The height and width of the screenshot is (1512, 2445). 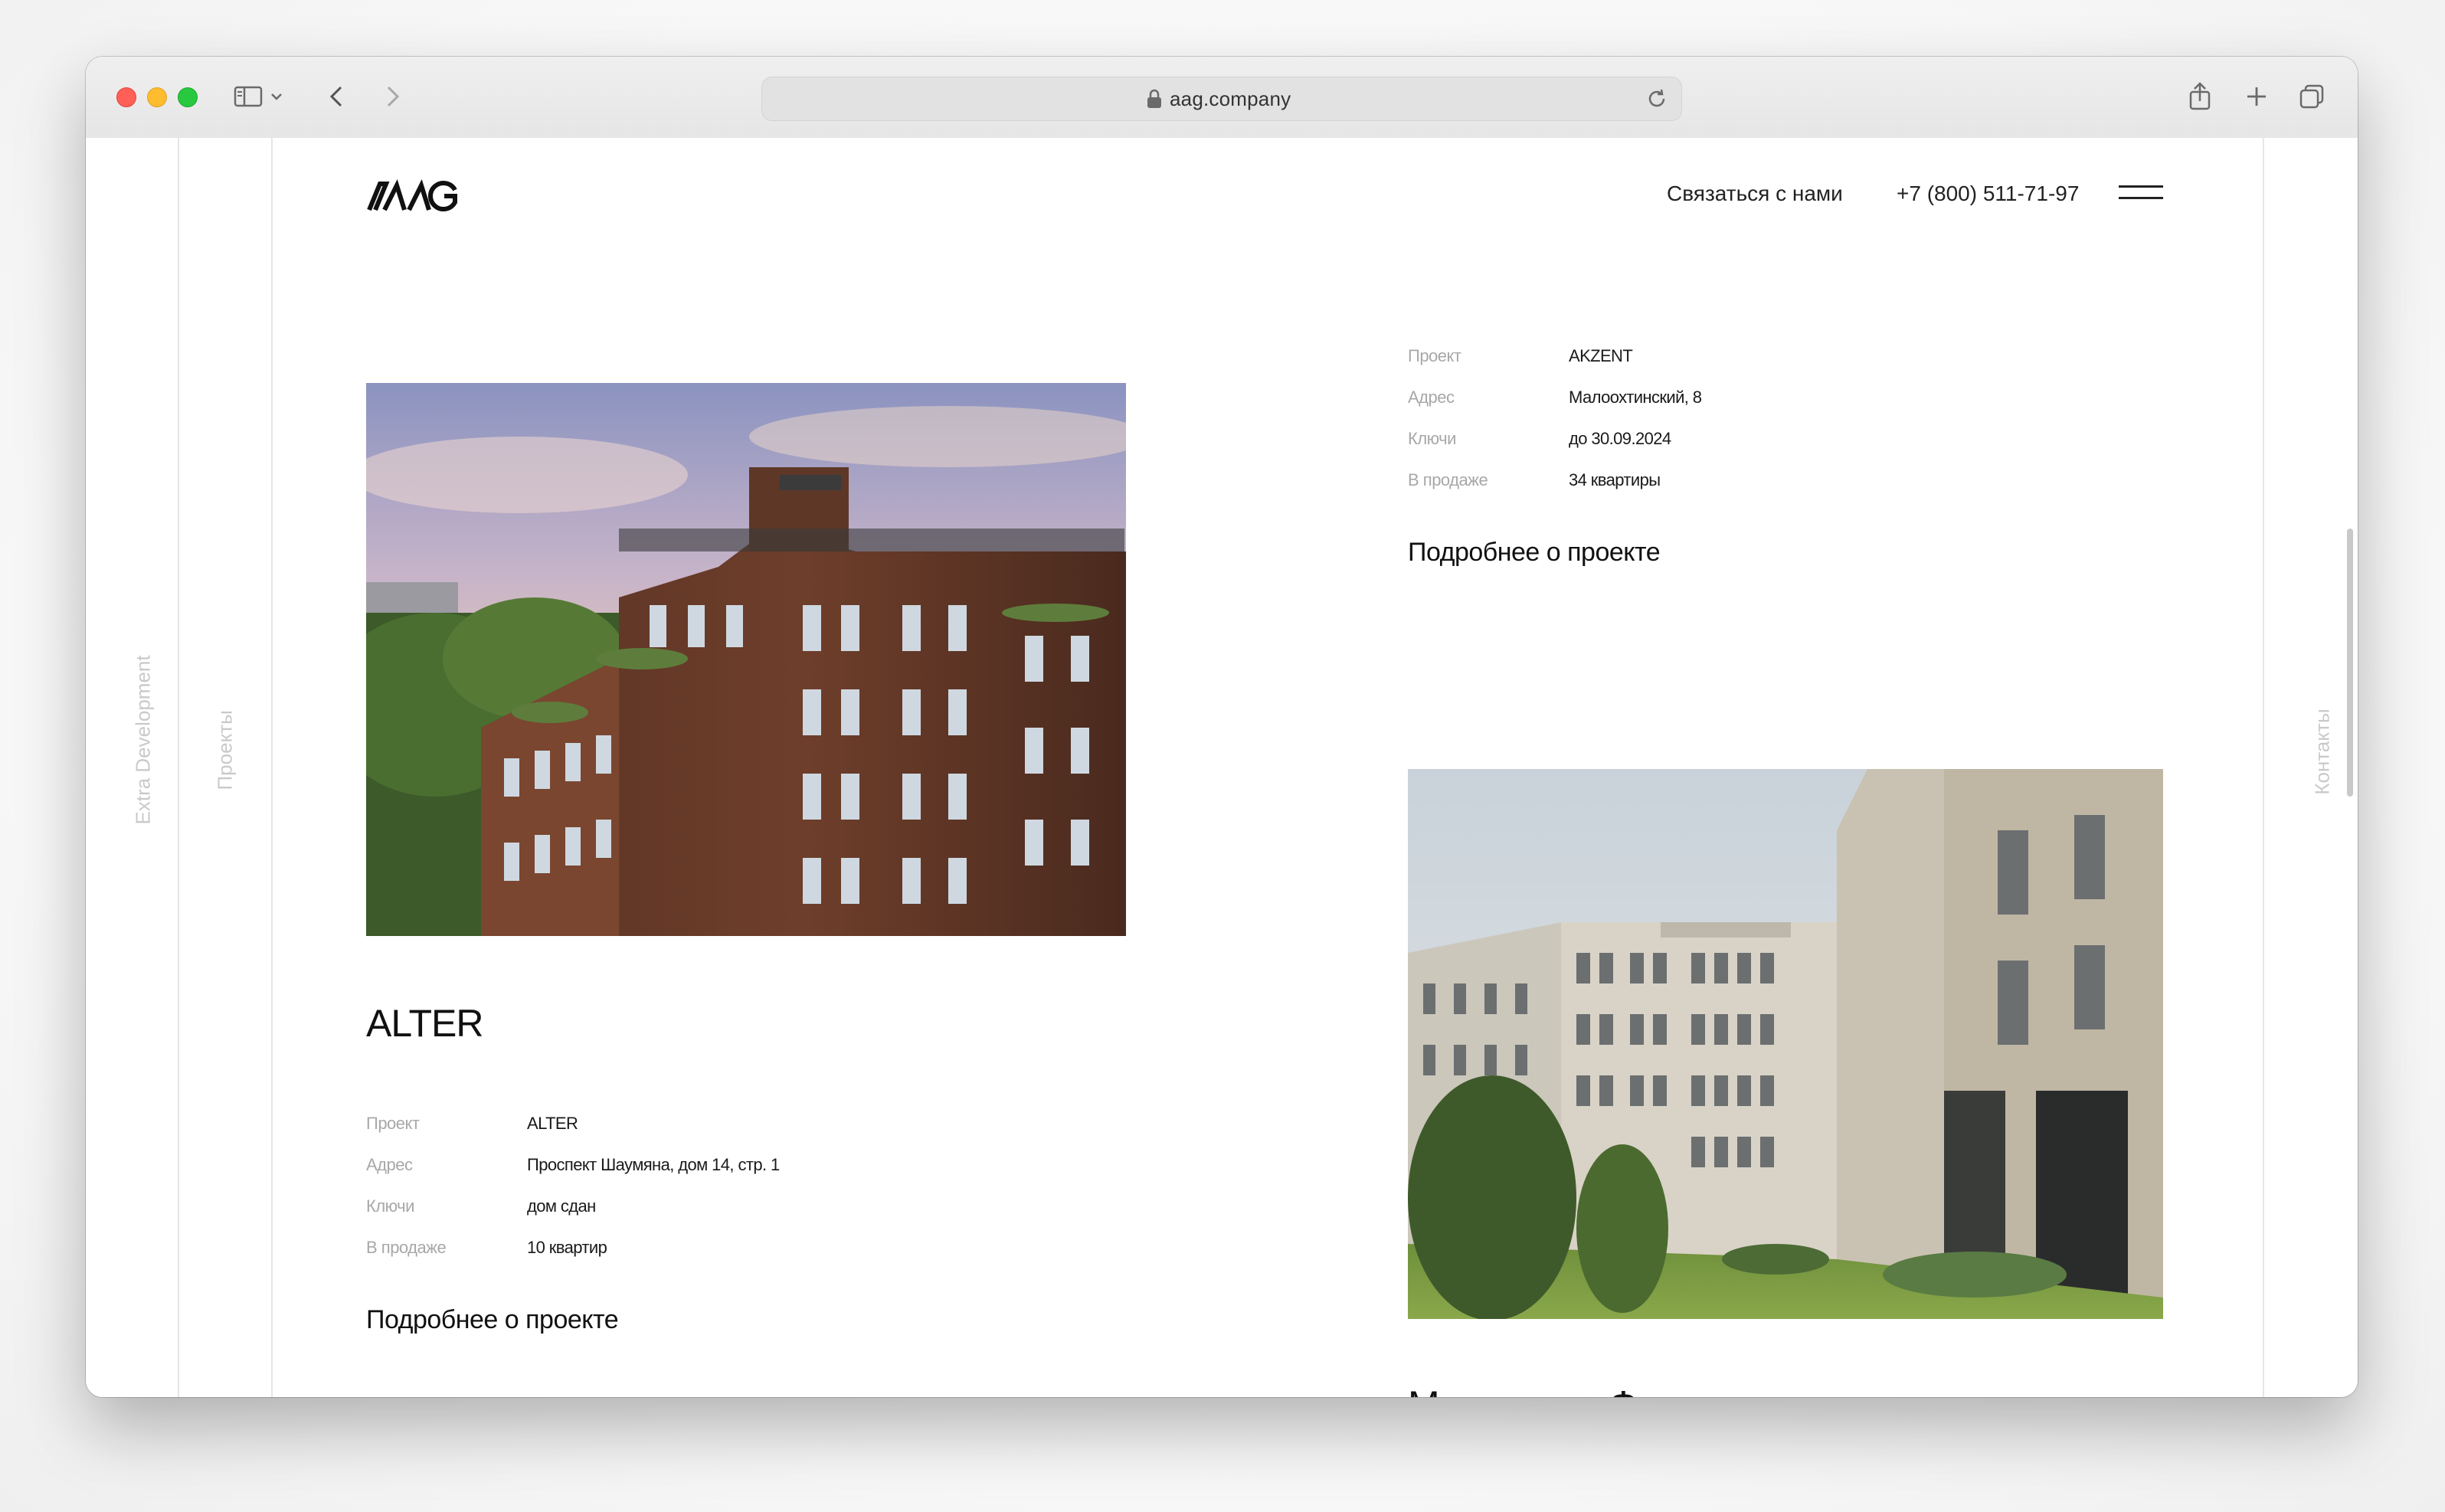 What do you see at coordinates (2323, 752) in the screenshot?
I see `side-label-contacts: Контакты` at bounding box center [2323, 752].